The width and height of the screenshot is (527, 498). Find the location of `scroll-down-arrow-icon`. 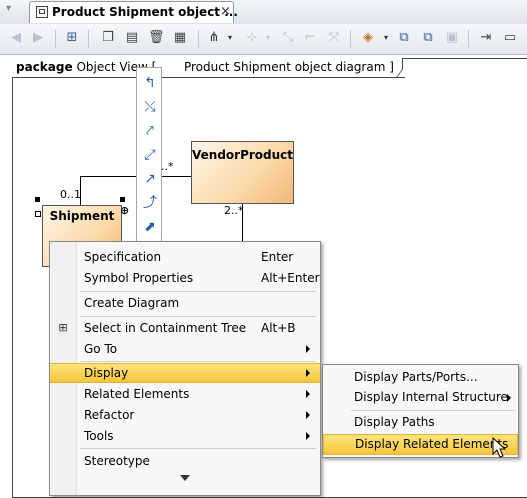

scroll-down-arrow-icon is located at coordinates (185, 478).